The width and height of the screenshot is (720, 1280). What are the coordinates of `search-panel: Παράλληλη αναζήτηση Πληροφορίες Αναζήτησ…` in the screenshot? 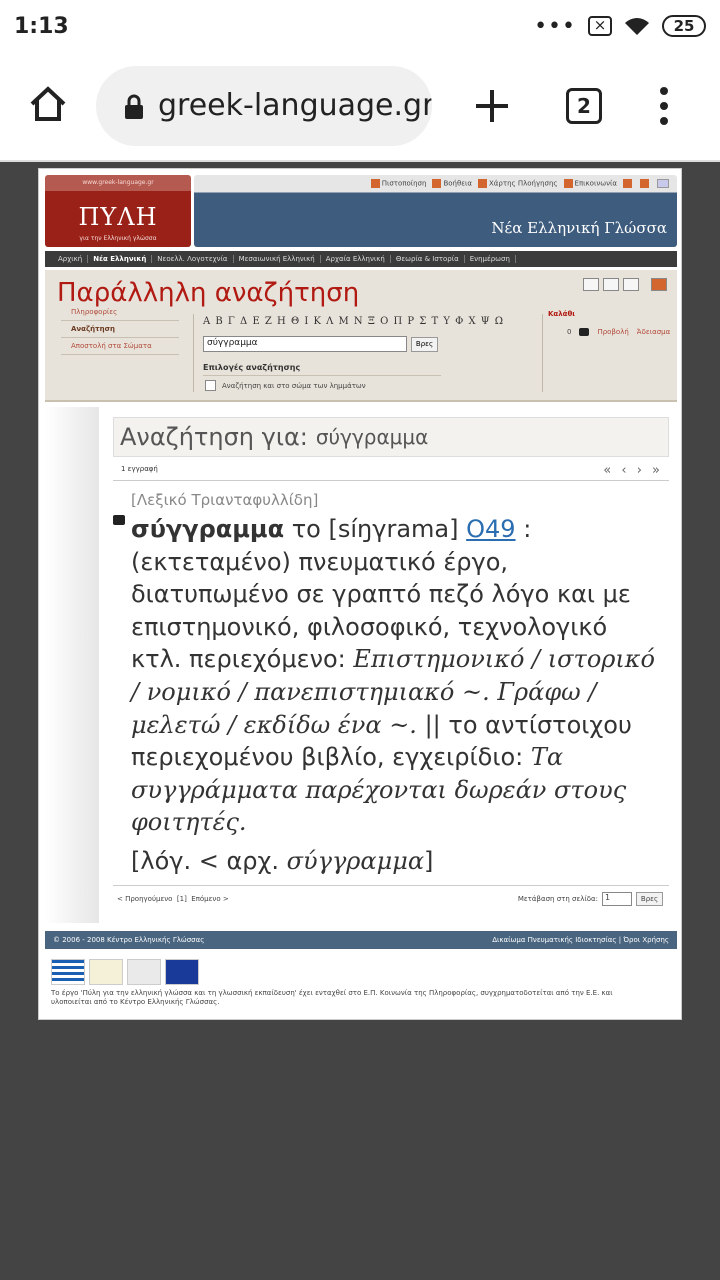 It's located at (361, 336).